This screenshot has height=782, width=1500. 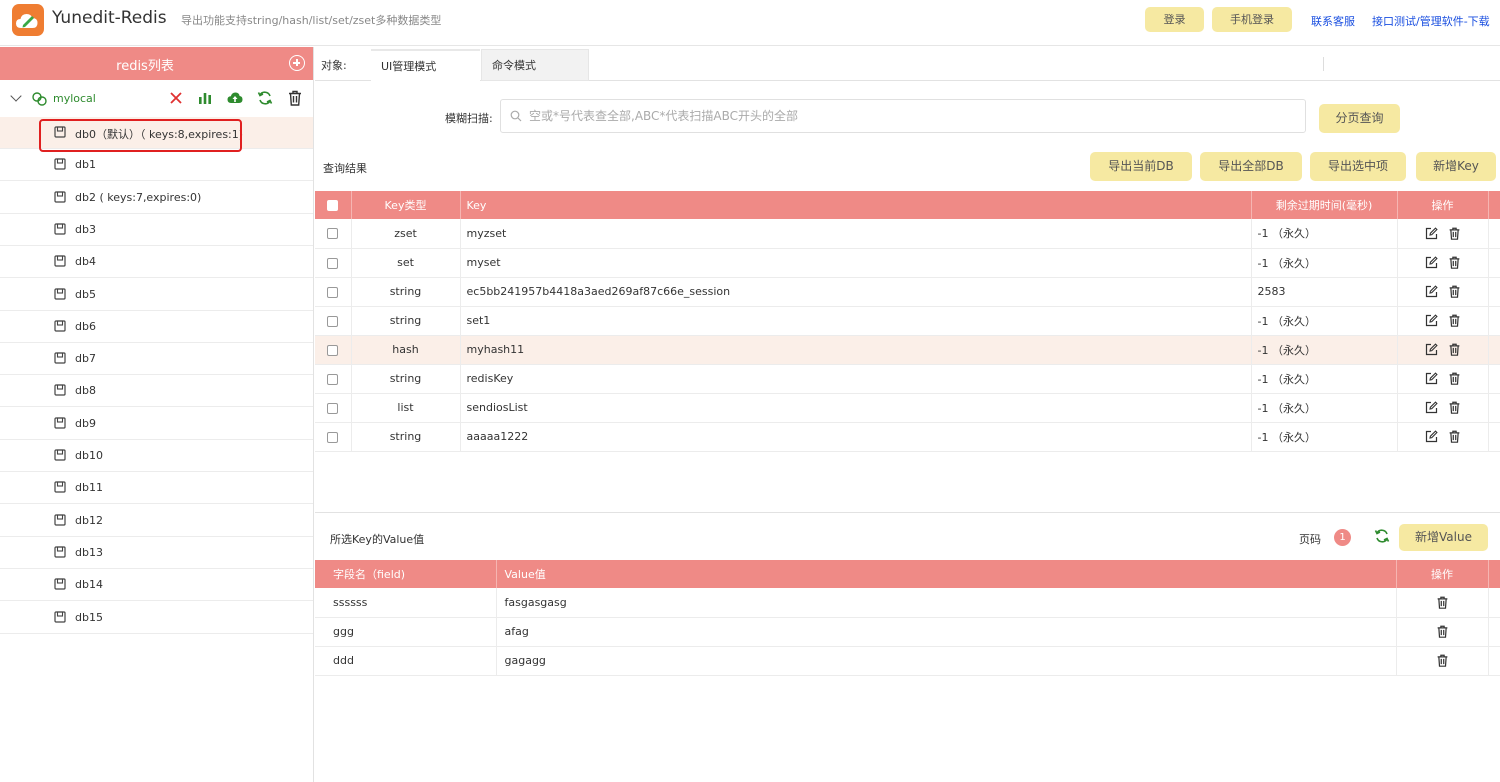 I want to click on table-row: zset myzset -1 （永久）, so click(x=907, y=234).